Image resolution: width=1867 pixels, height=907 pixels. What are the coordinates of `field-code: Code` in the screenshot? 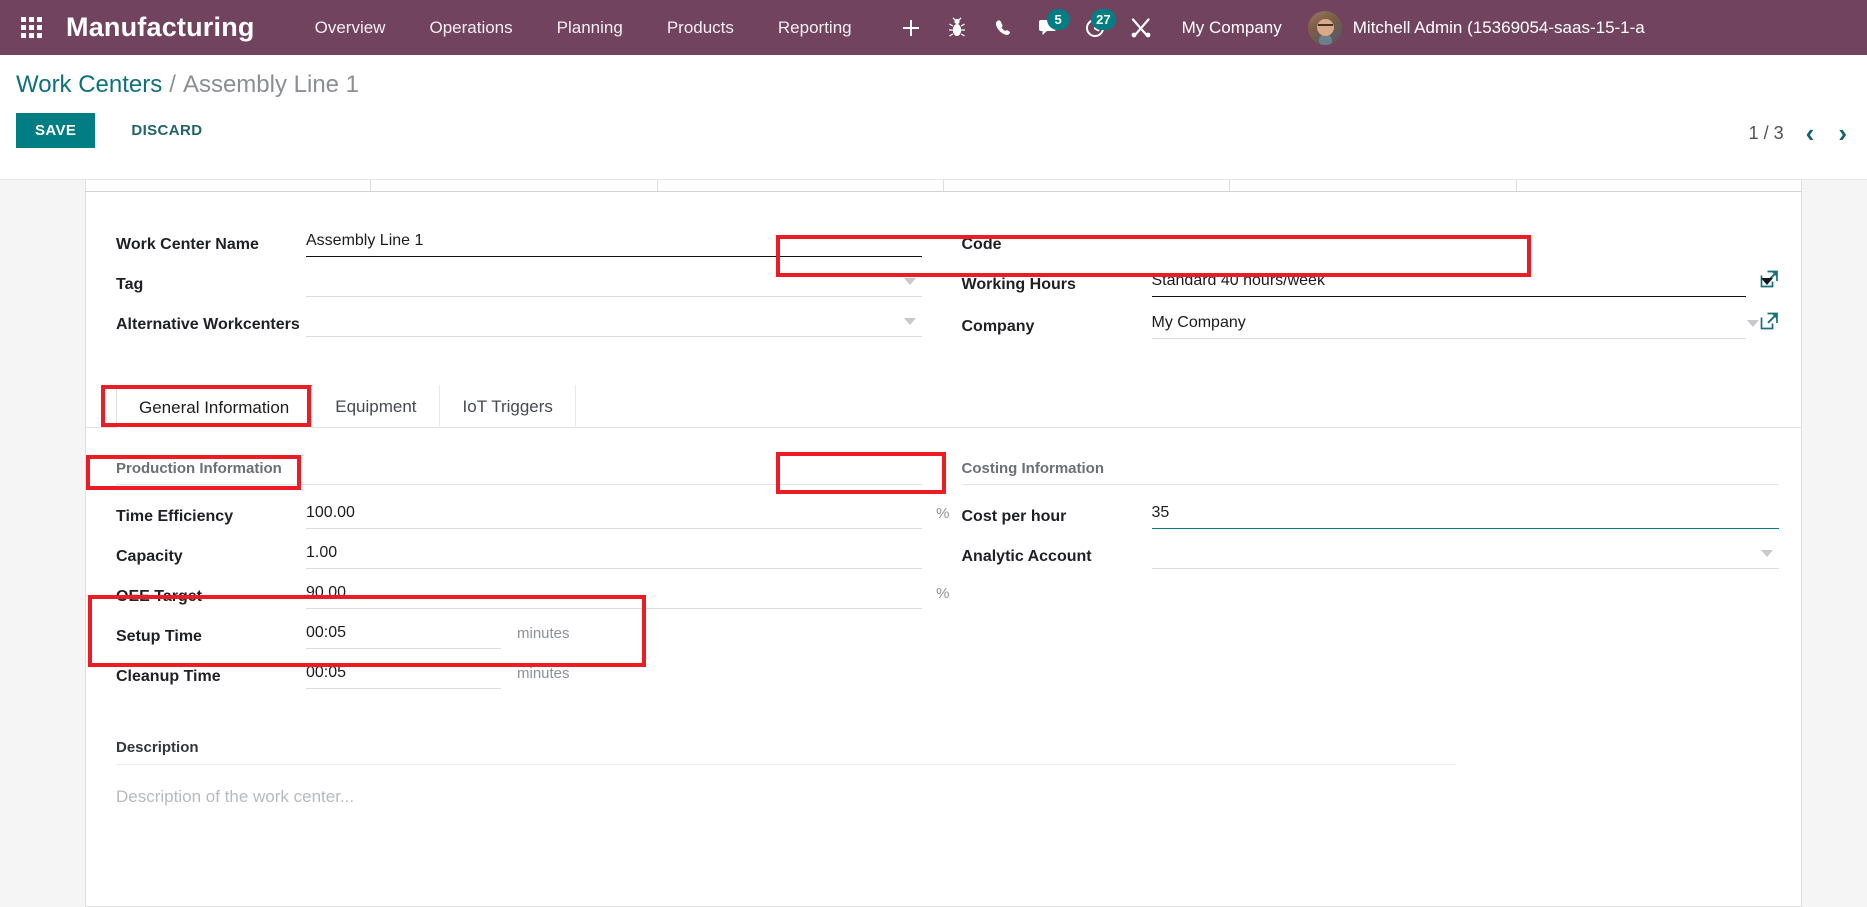 It's located at (1370, 244).